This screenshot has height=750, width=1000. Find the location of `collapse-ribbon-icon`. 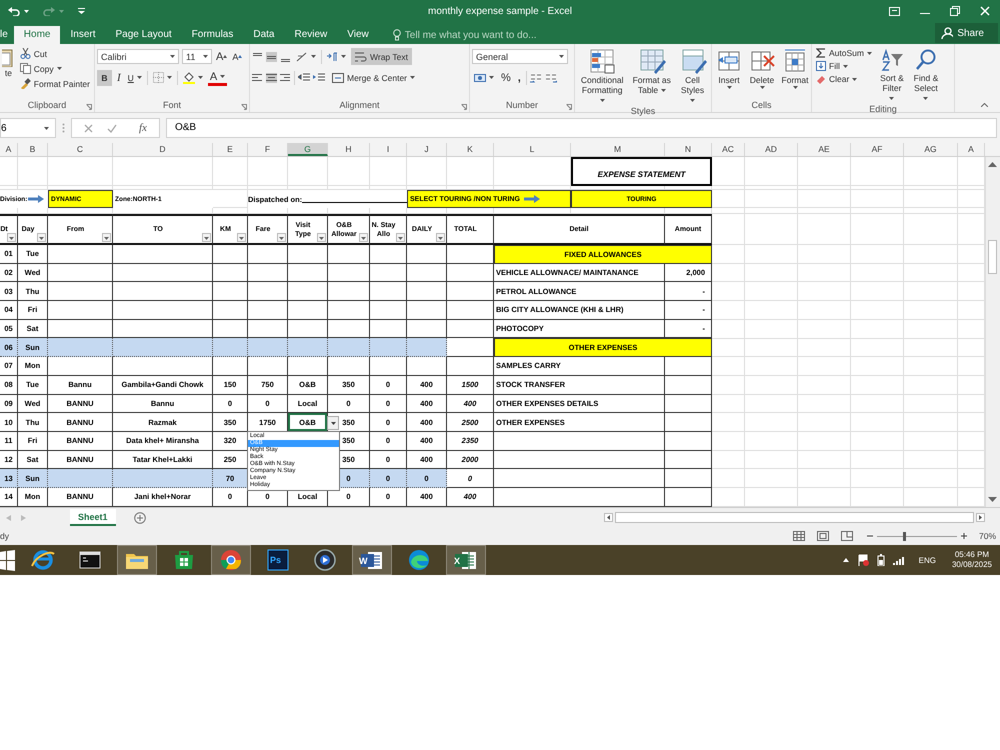

collapse-ribbon-icon is located at coordinates (984, 105).